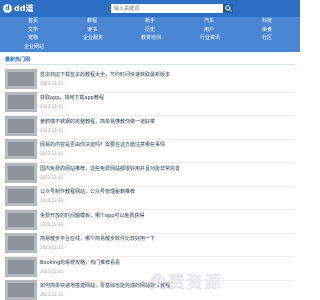  What do you see at coordinates (165, 191) in the screenshot?
I see `article-title: 公众号制作教程网站，公众号管理秘籍推荐` at bounding box center [165, 191].